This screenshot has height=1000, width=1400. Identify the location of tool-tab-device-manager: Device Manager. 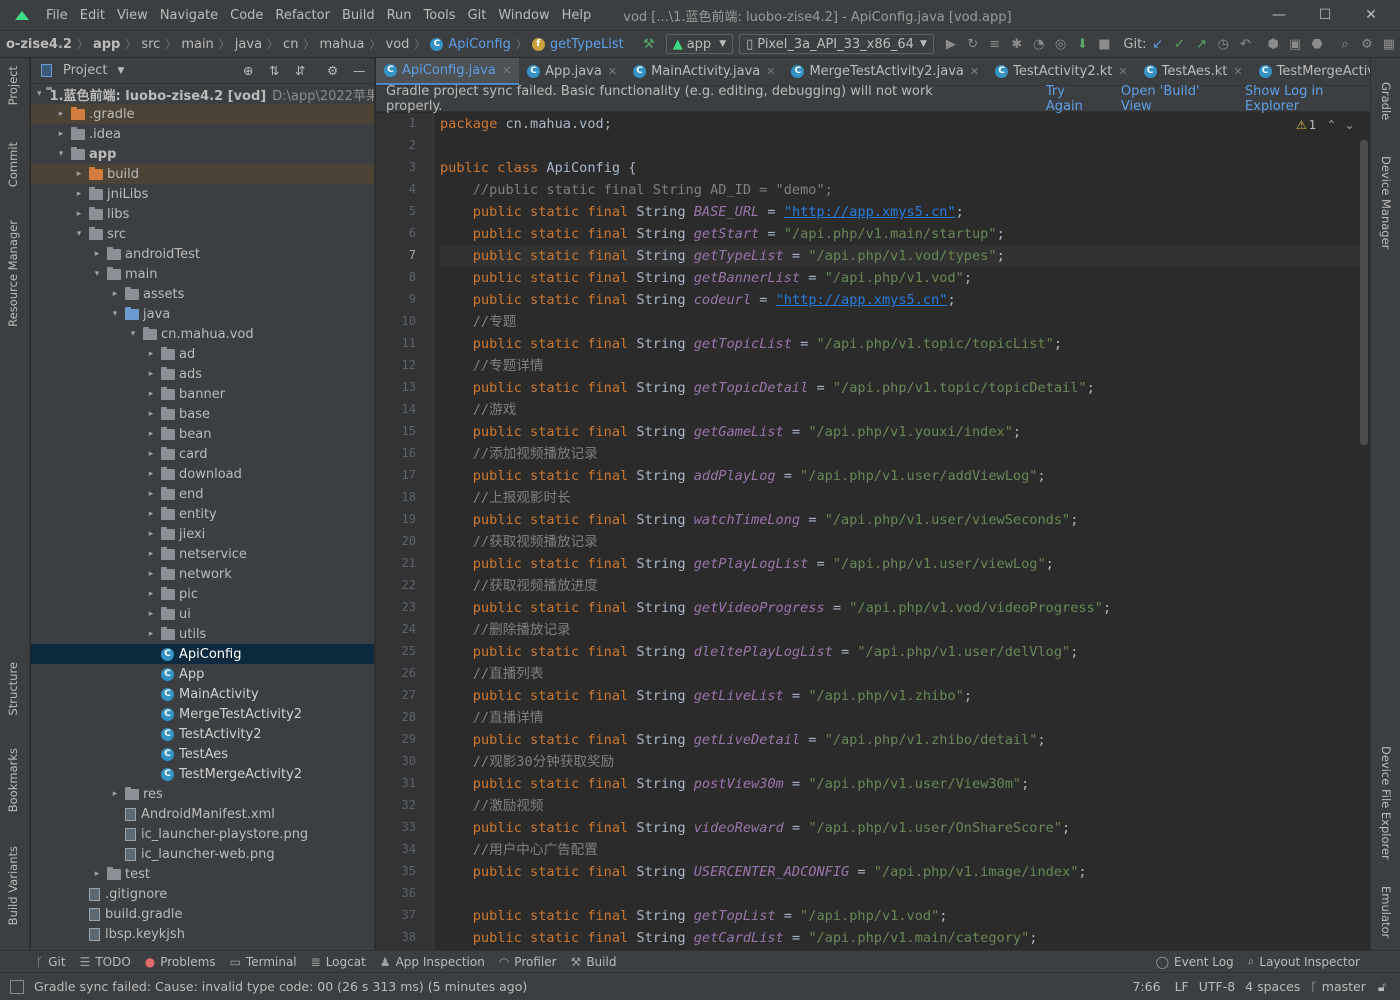
(1386, 202).